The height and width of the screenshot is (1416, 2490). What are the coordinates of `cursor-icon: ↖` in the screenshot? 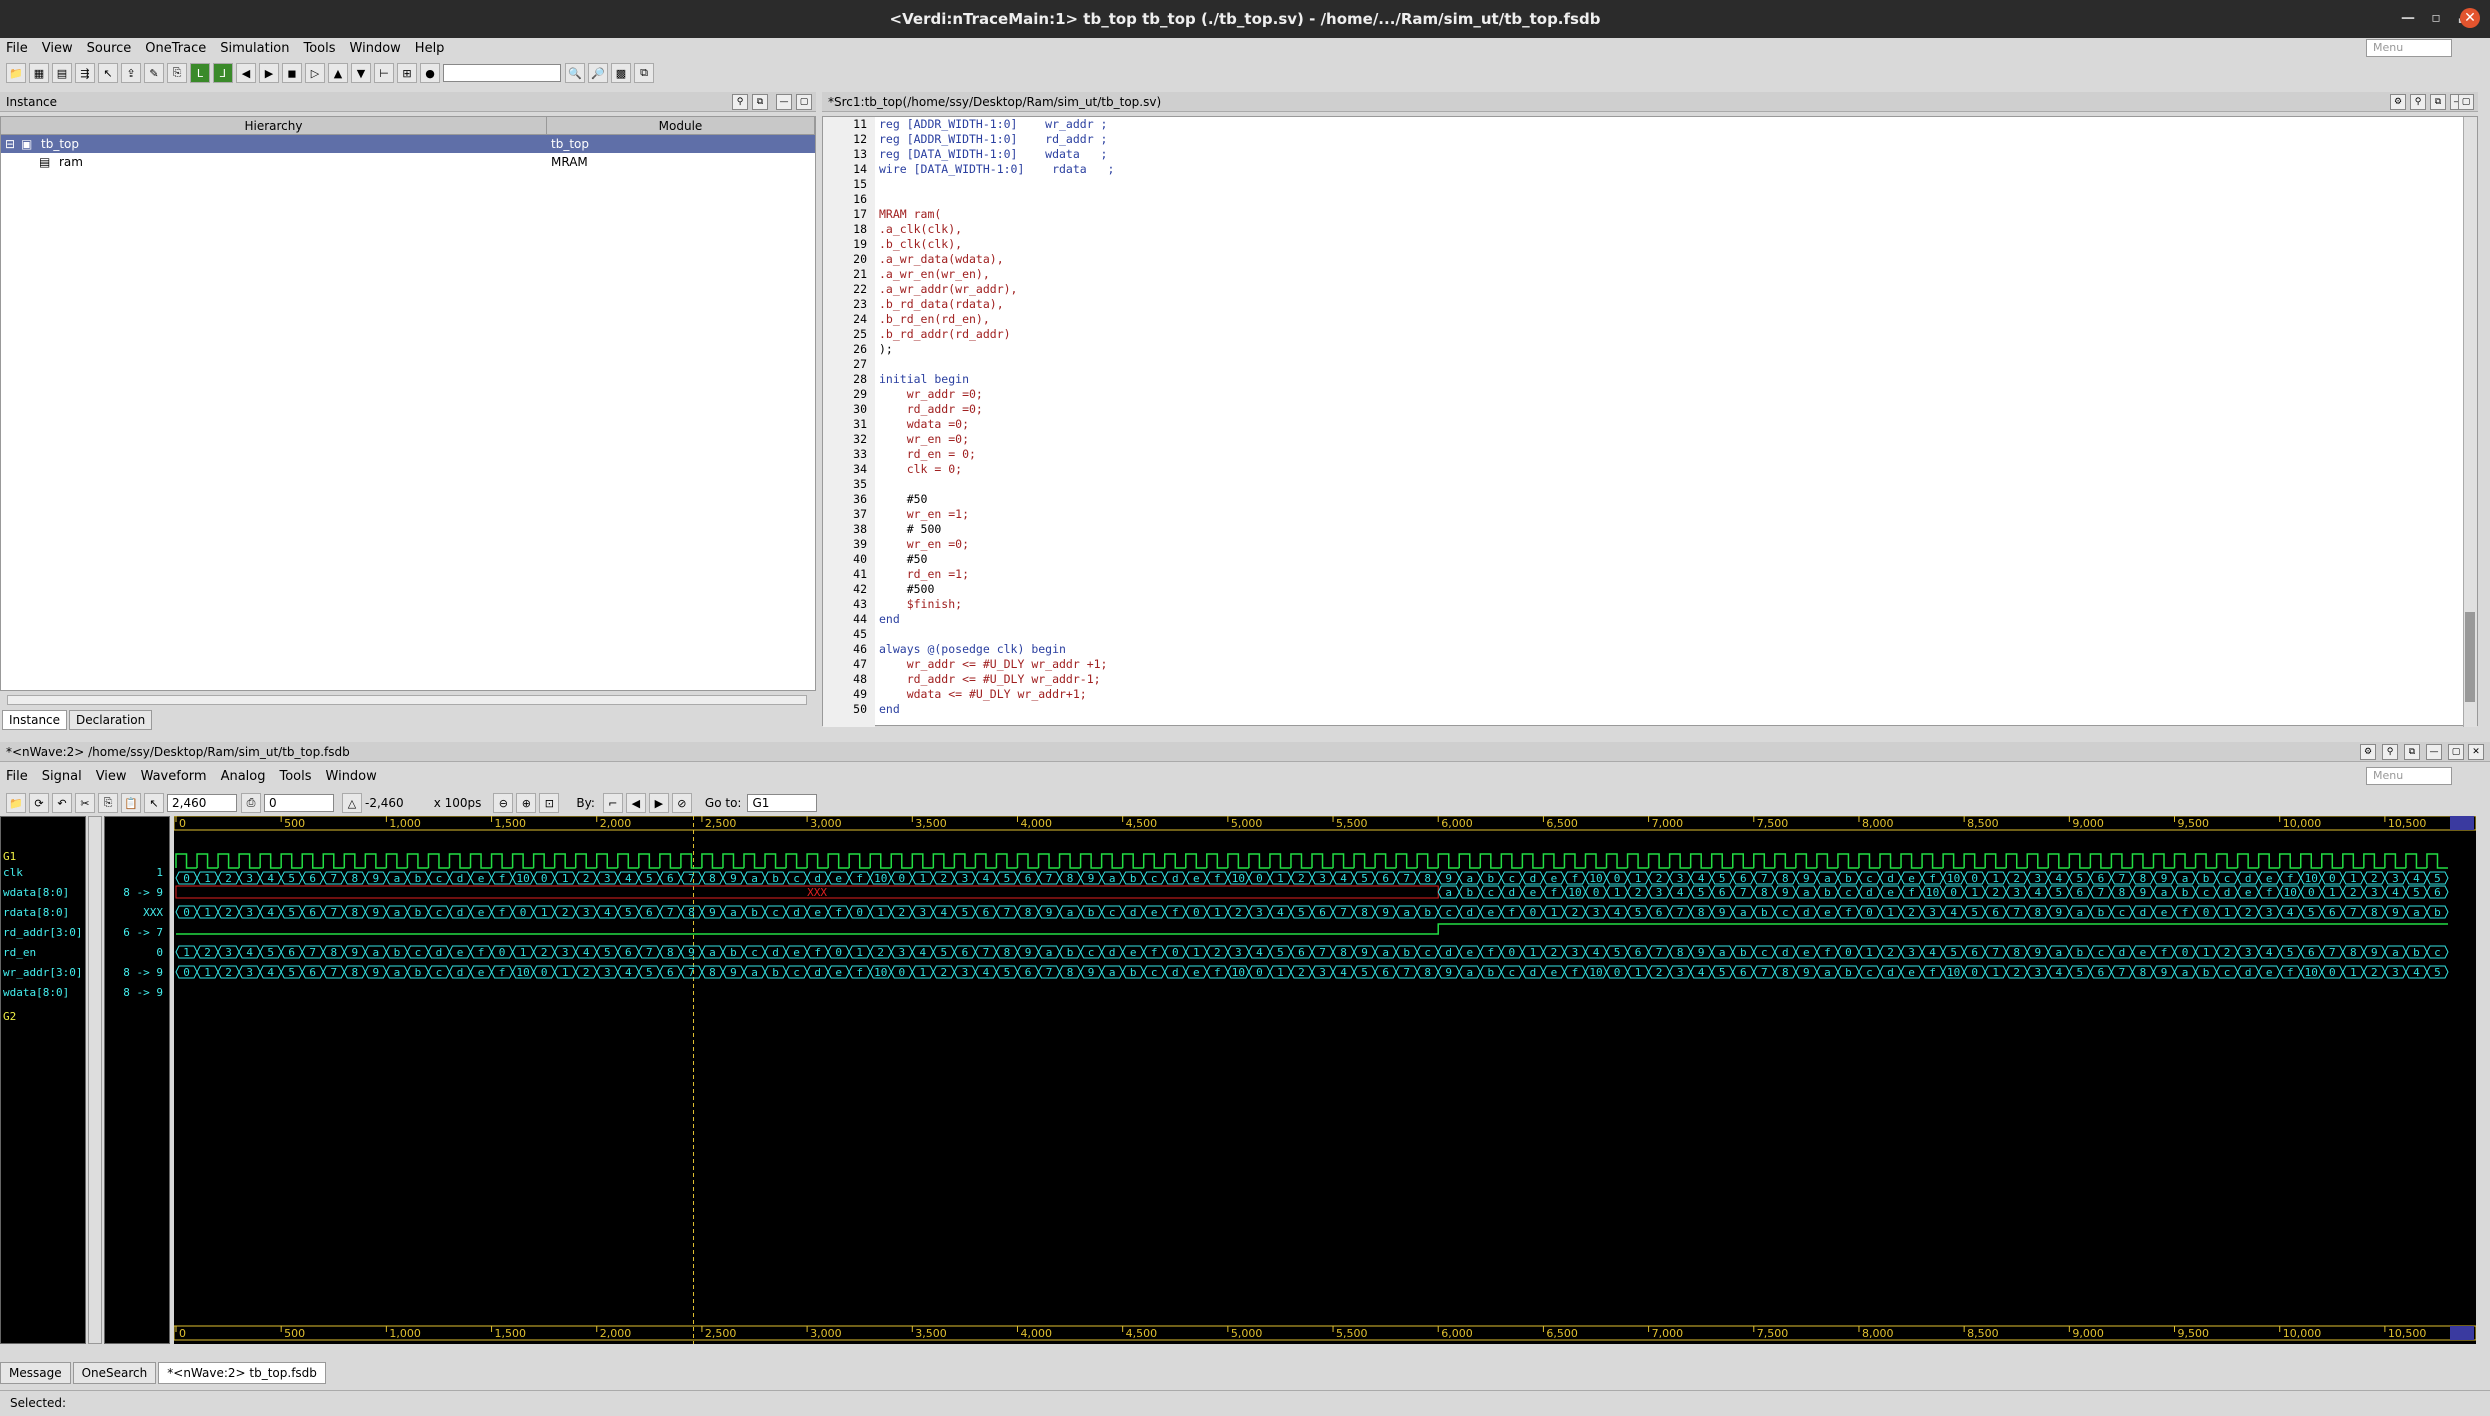 It's located at (108, 73).